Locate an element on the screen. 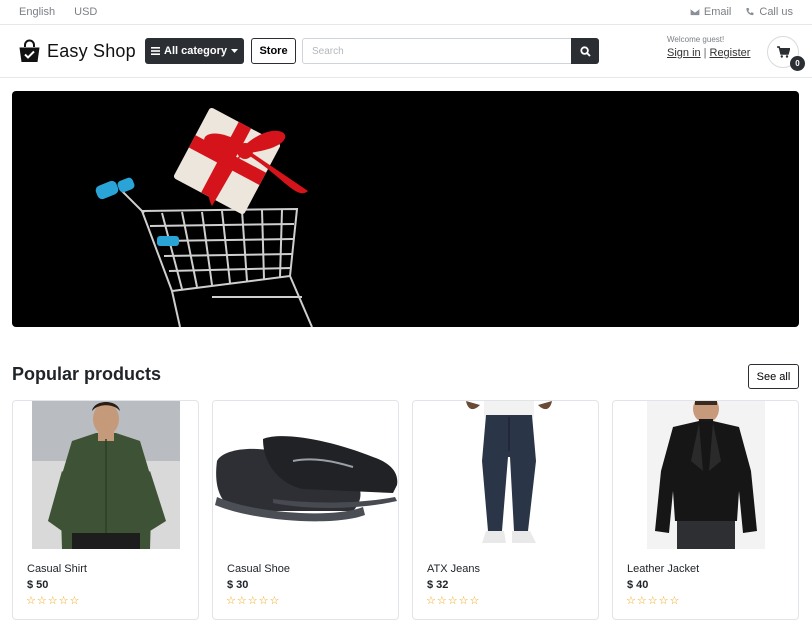  product-name: Casual Shirt is located at coordinates (57, 569).